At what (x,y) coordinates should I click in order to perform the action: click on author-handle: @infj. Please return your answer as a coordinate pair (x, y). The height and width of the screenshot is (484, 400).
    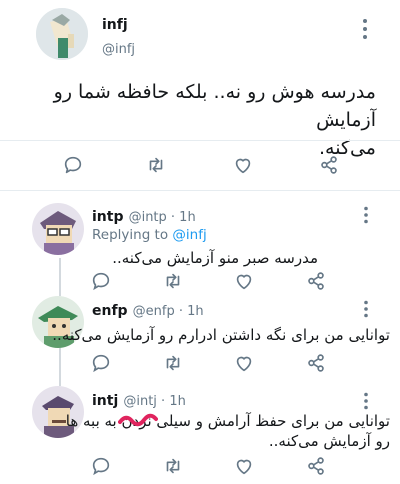
    Looking at the image, I should click on (118, 49).